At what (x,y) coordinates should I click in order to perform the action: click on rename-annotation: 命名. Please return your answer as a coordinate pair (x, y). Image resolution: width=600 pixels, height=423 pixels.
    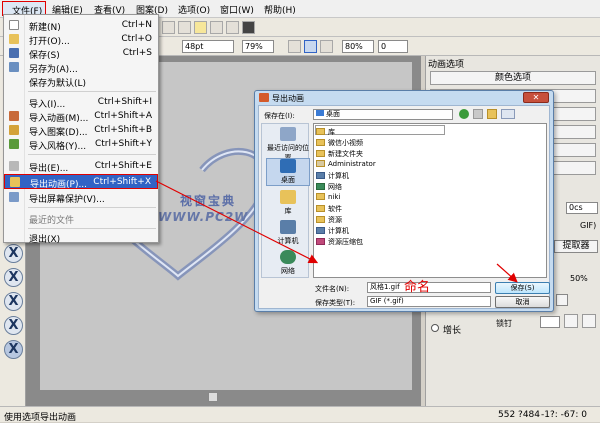
    Looking at the image, I should click on (417, 287).